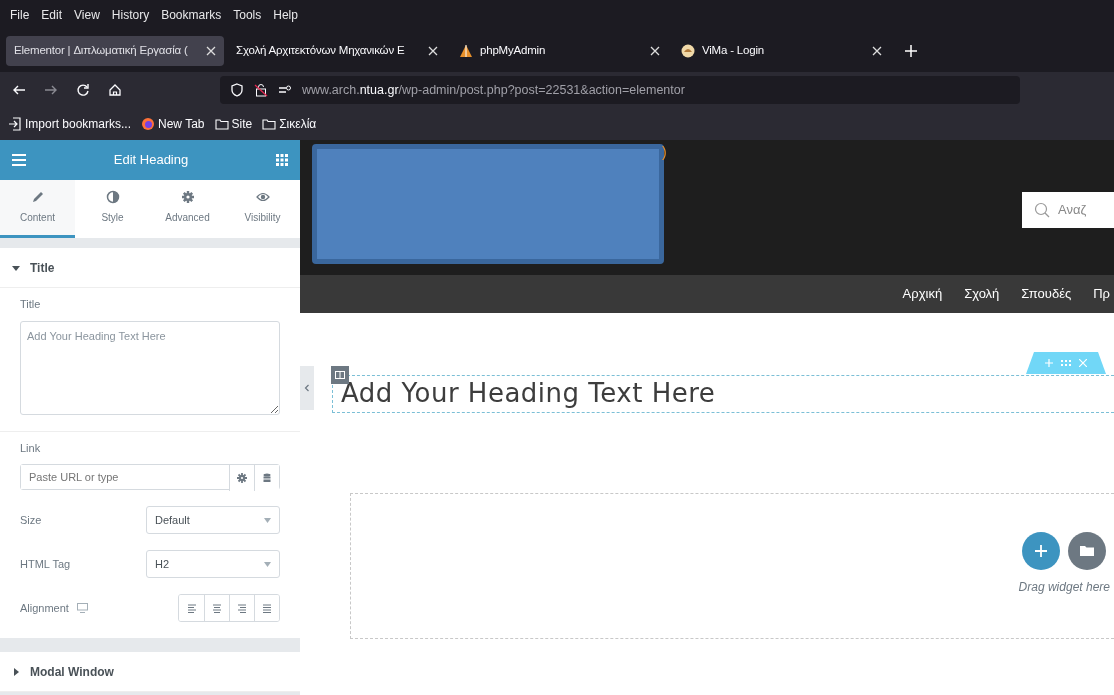 The height and width of the screenshot is (695, 1114). What do you see at coordinates (559, 51) in the screenshot?
I see `browser-tab: phpMyAdmin` at bounding box center [559, 51].